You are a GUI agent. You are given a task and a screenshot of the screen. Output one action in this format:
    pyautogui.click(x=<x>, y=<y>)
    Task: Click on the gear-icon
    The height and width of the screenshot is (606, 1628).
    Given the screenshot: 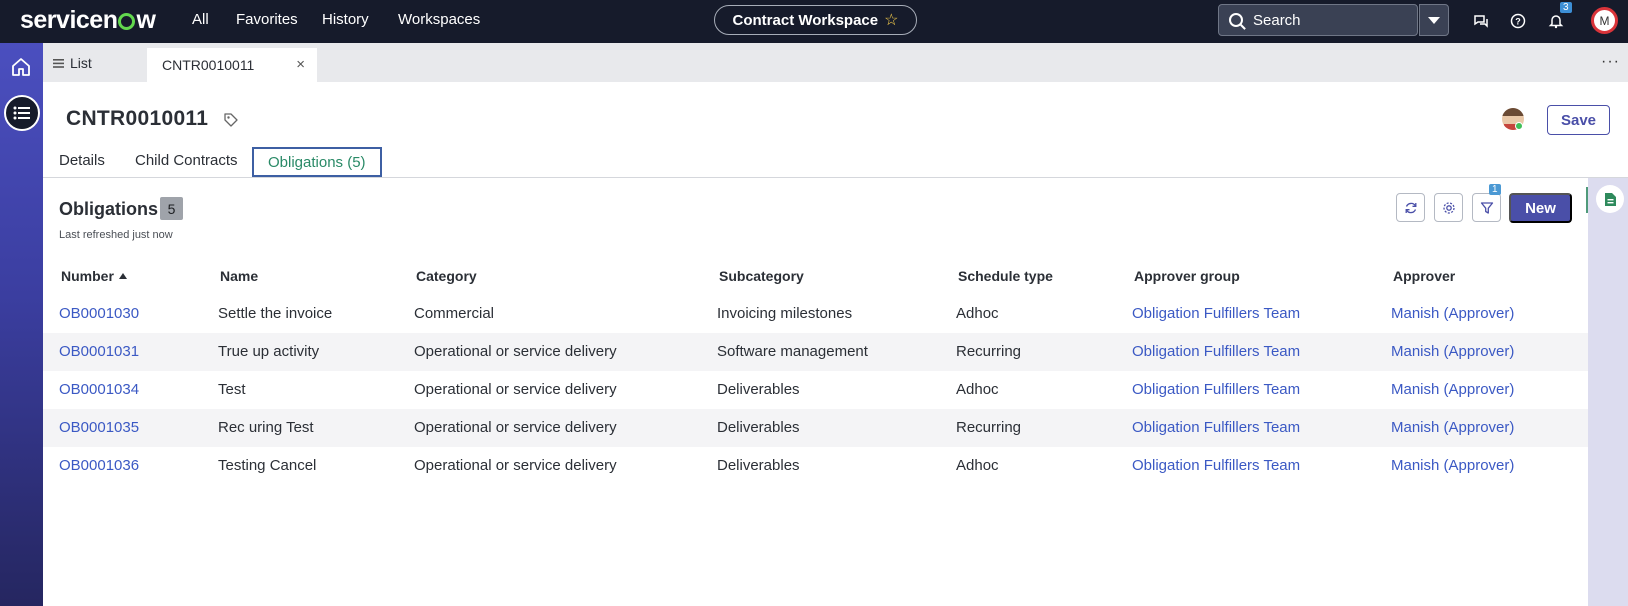 What is the action you would take?
    pyautogui.click(x=1448, y=207)
    